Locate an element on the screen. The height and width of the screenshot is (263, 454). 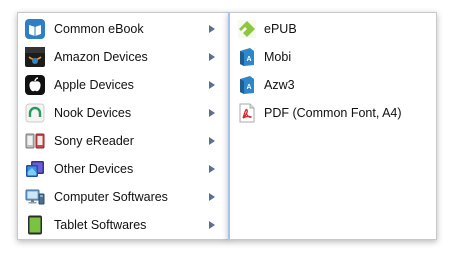
menu-item-sony-ereader: Sony eReader is located at coordinates (123, 141).